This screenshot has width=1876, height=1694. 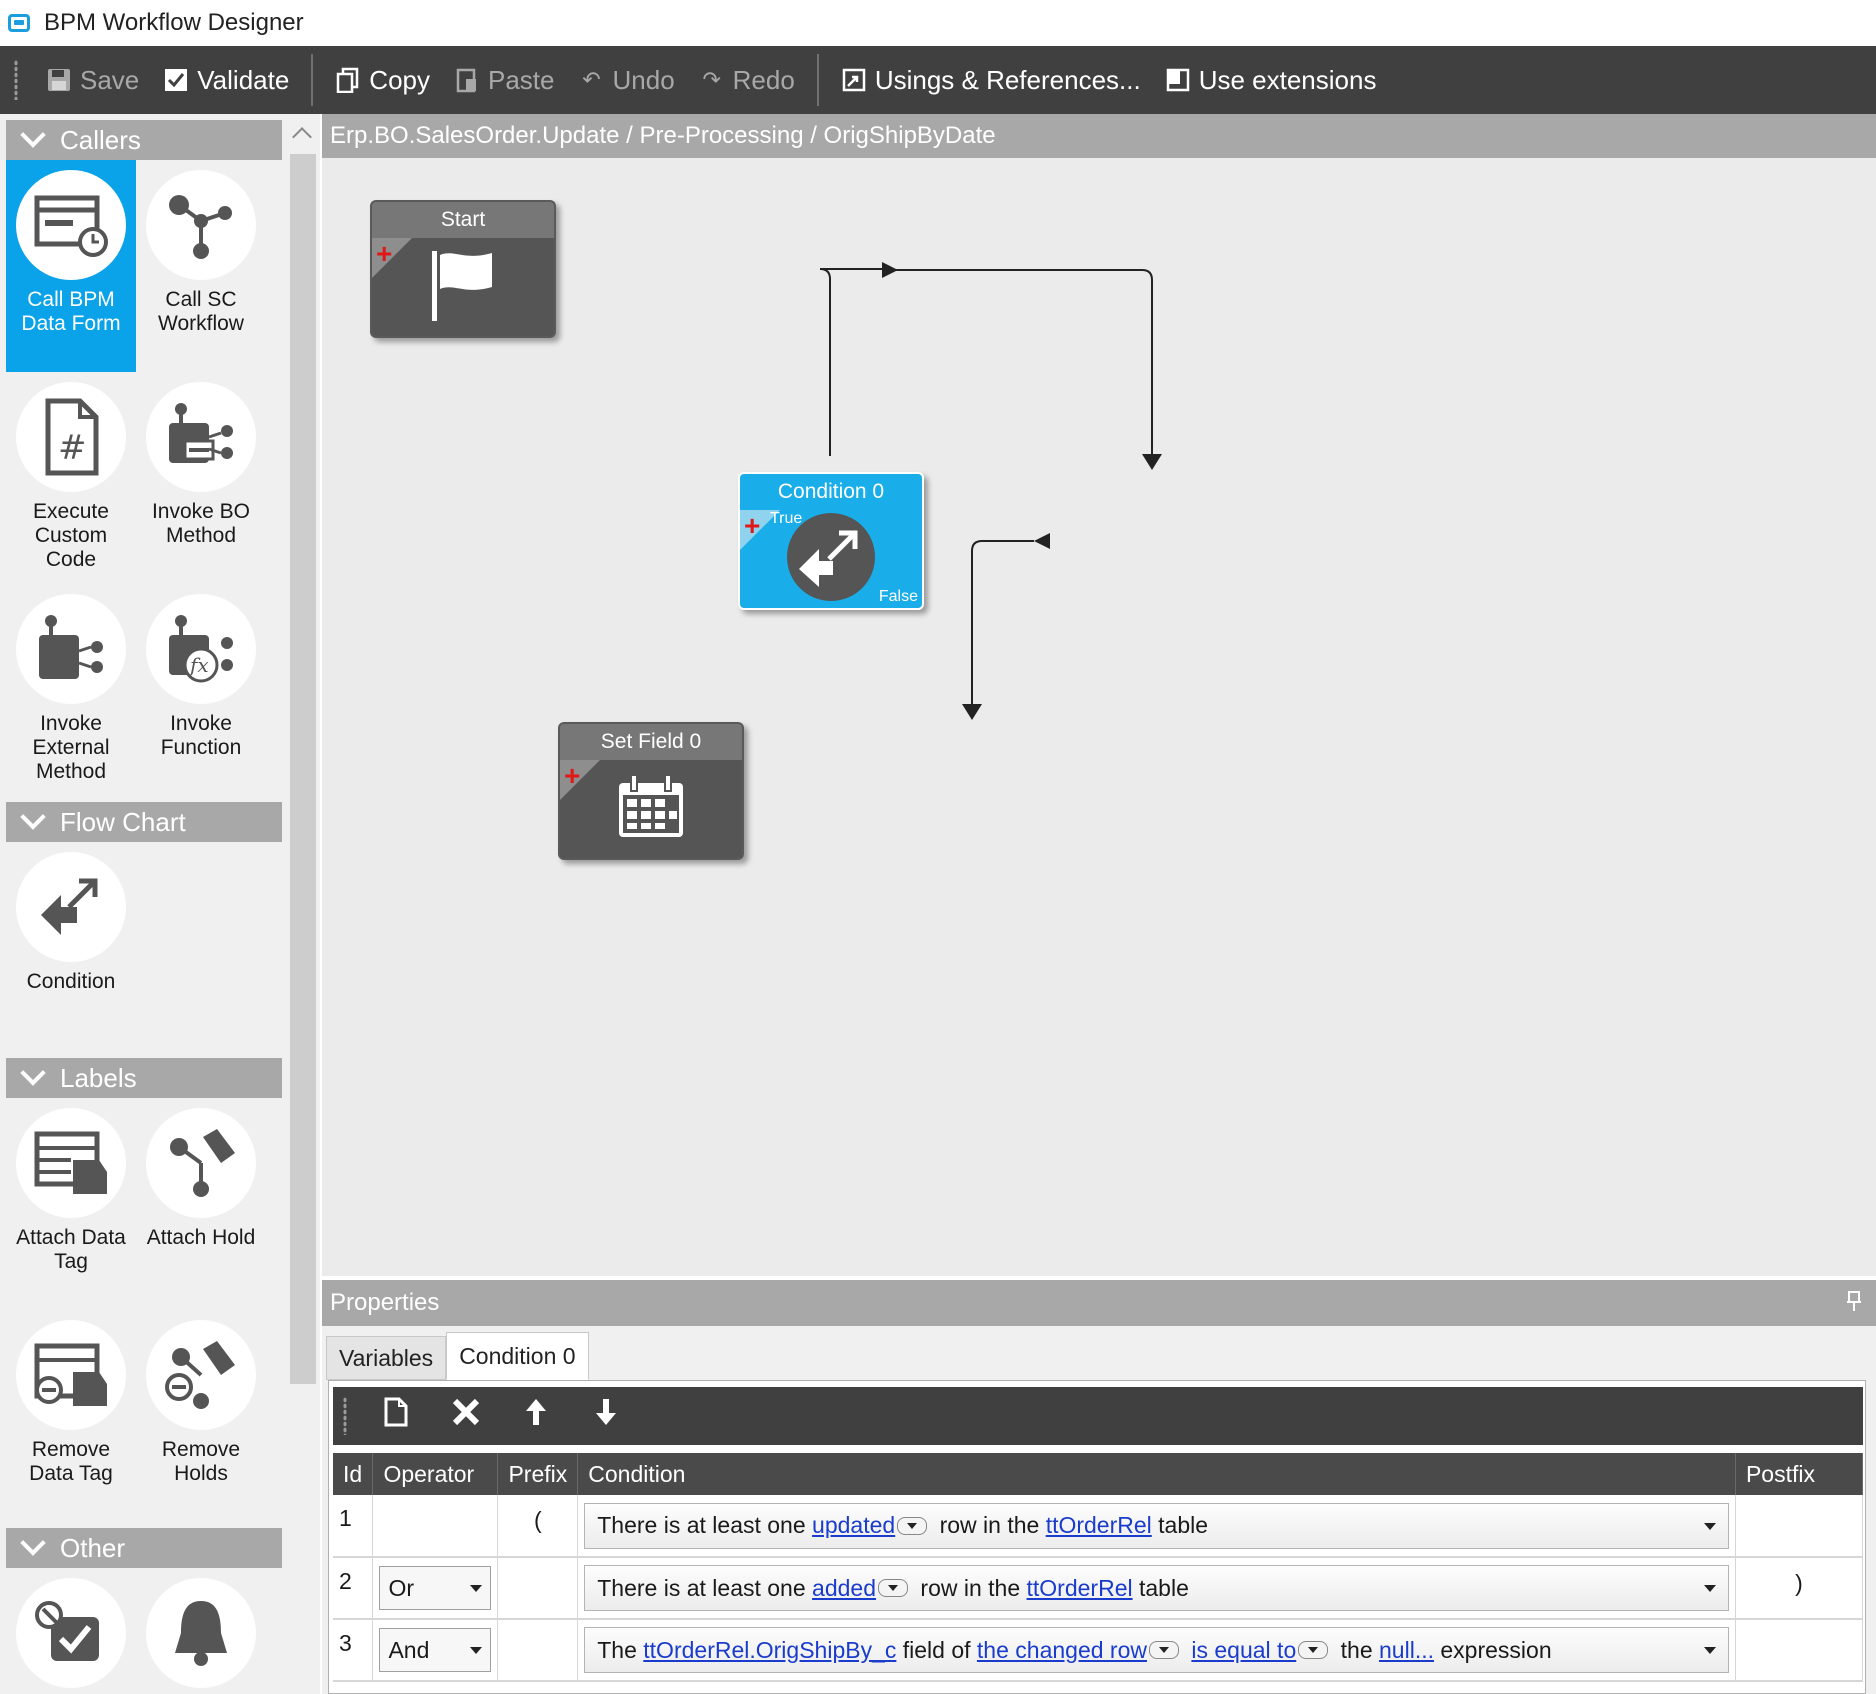 What do you see at coordinates (1799, 1474) in the screenshot?
I see `column-header-postfix: Postfix` at bounding box center [1799, 1474].